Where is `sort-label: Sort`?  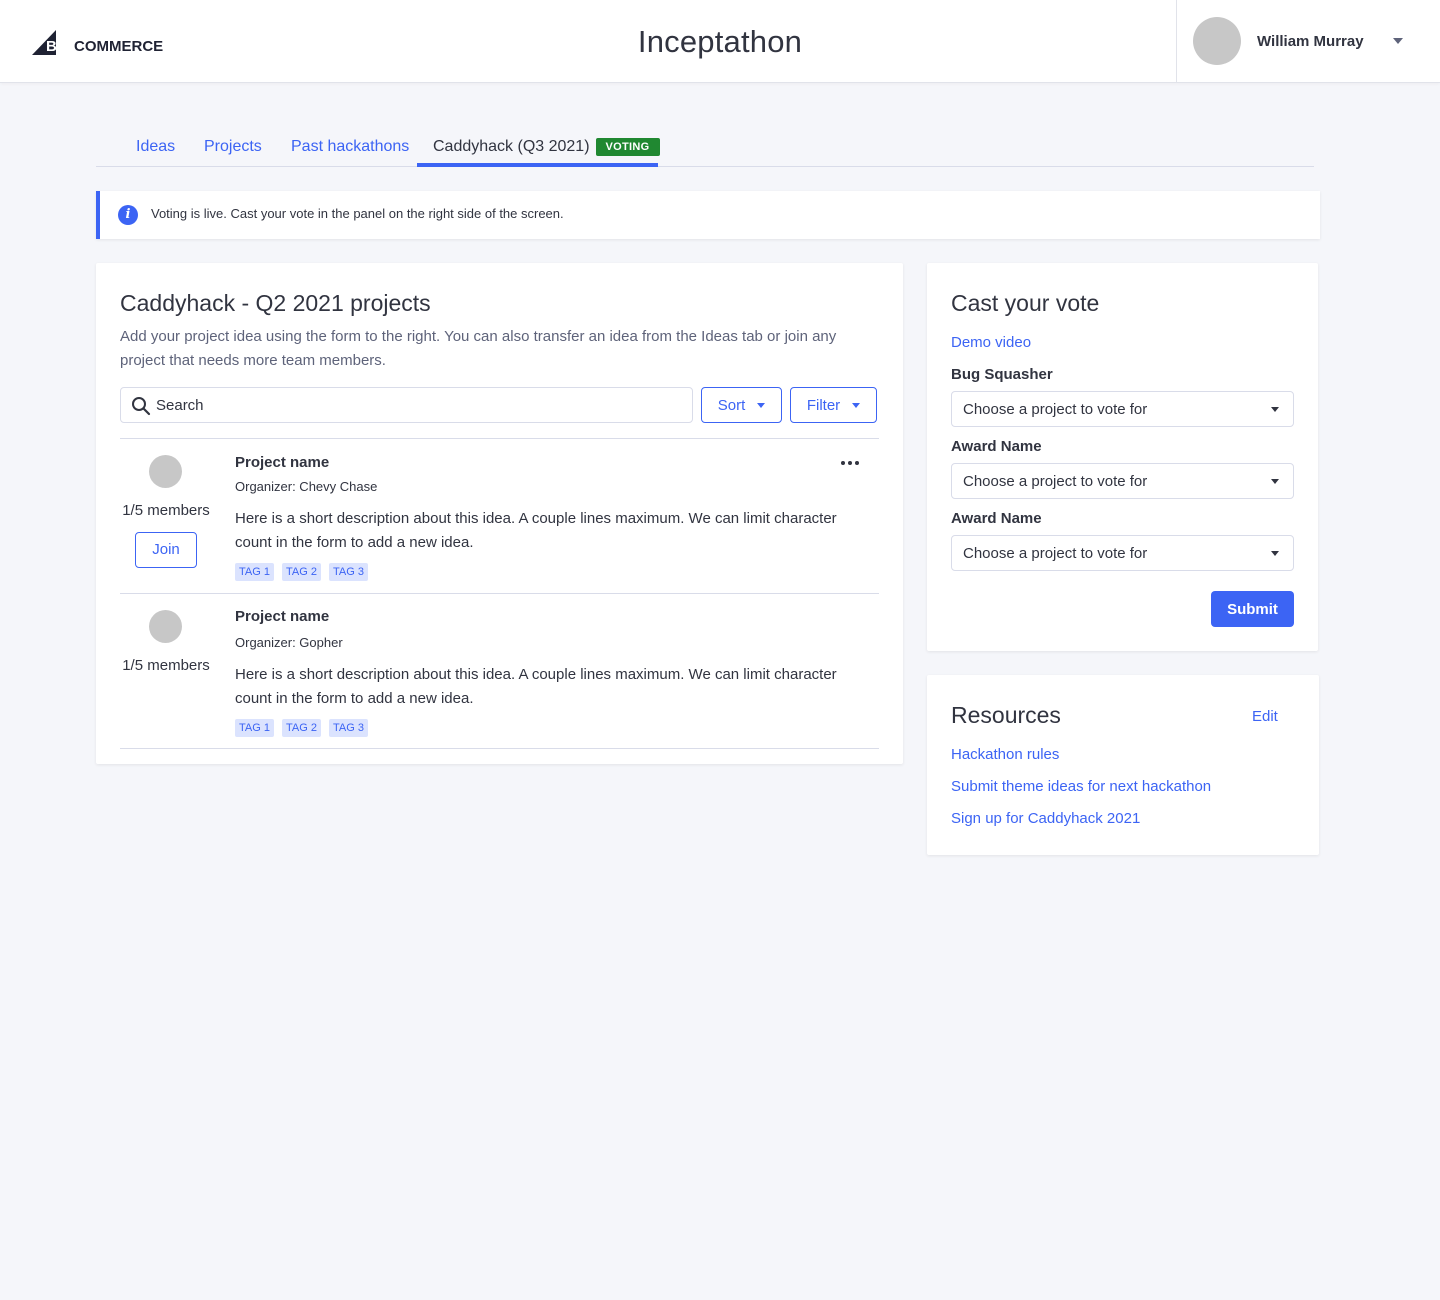 sort-label: Sort is located at coordinates (731, 405).